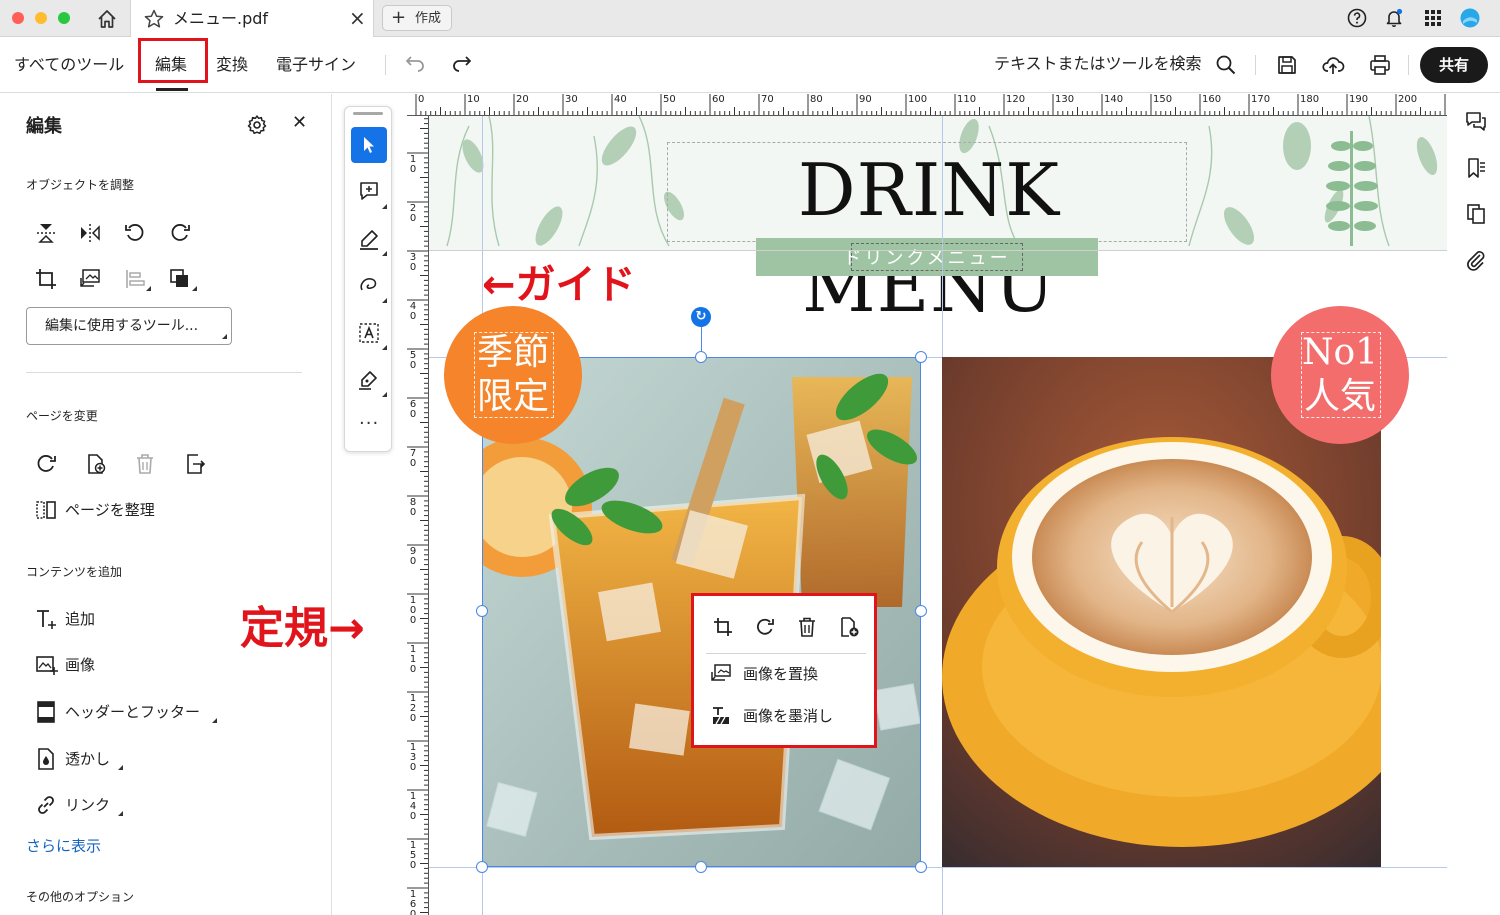 This screenshot has height=915, width=1500. I want to click on menu-divider, so click(385, 65).